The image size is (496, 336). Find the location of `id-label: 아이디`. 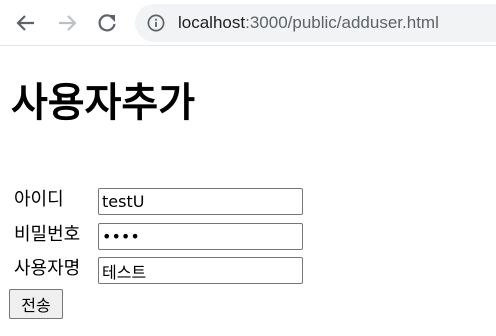

id-label: 아이디 is located at coordinates (39, 199).